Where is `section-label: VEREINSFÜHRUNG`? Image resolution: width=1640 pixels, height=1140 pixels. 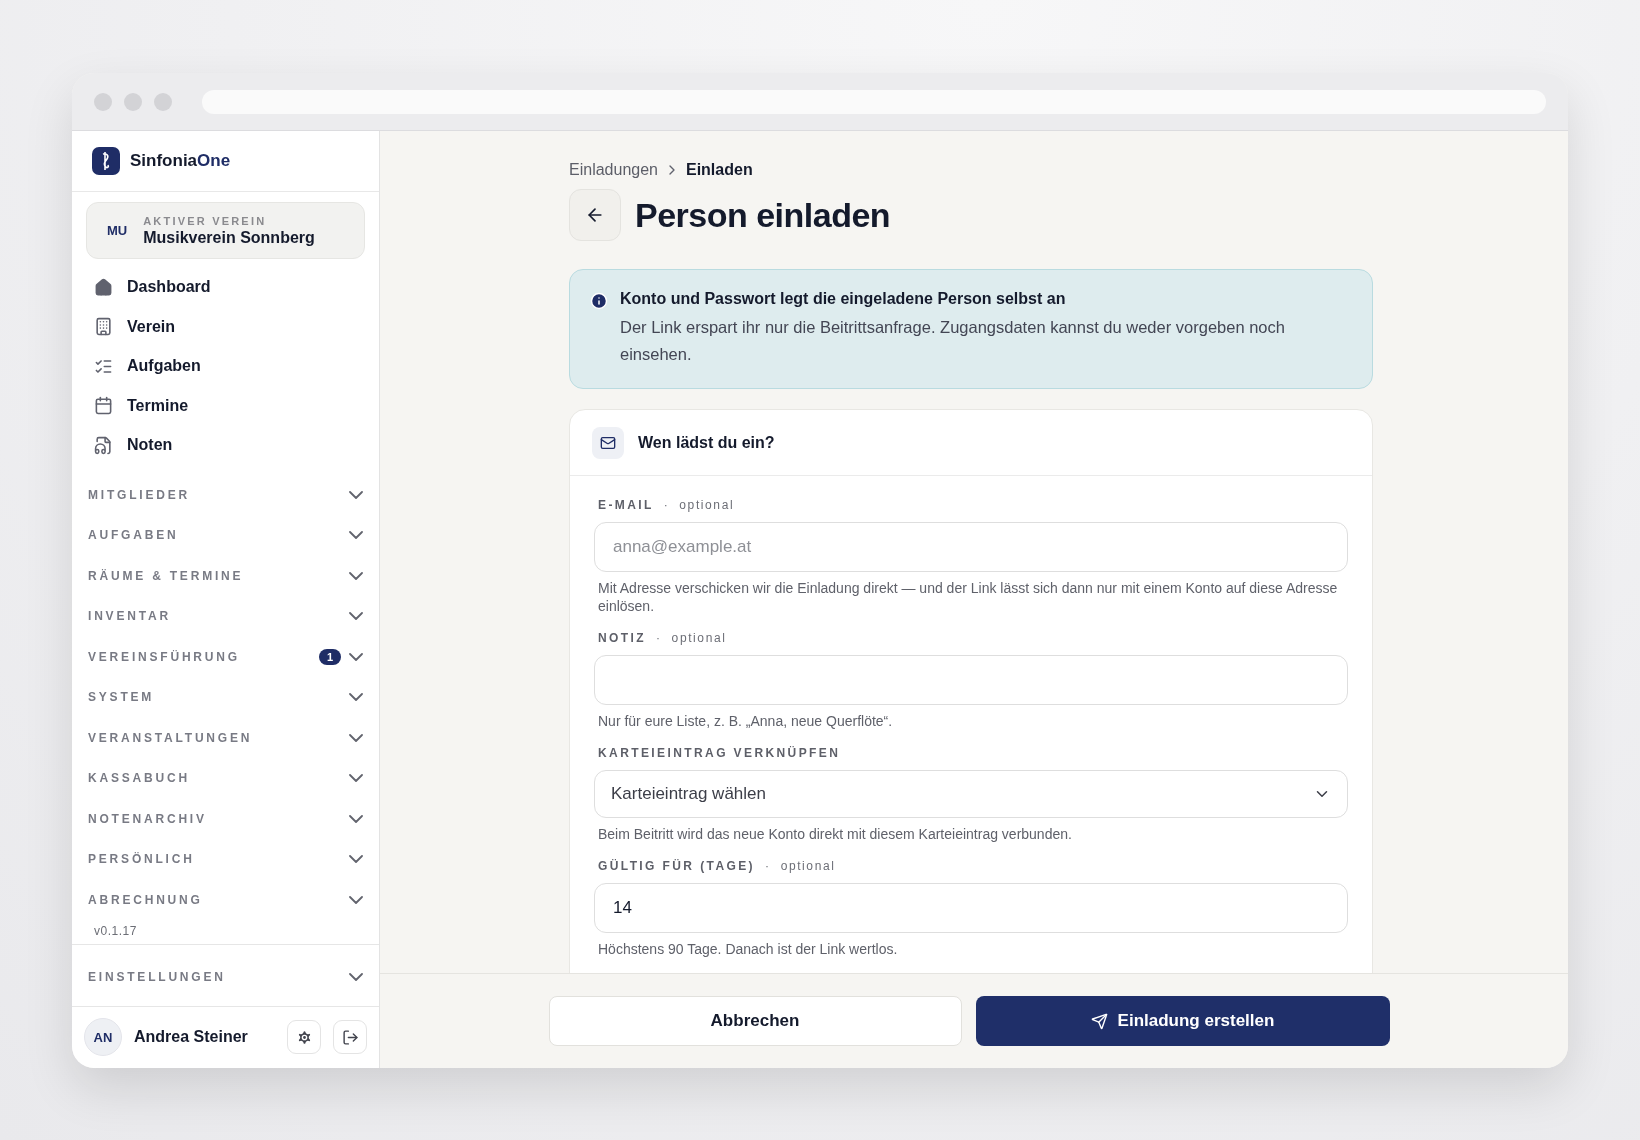 section-label: VEREINSFÜHRUNG is located at coordinates (164, 656).